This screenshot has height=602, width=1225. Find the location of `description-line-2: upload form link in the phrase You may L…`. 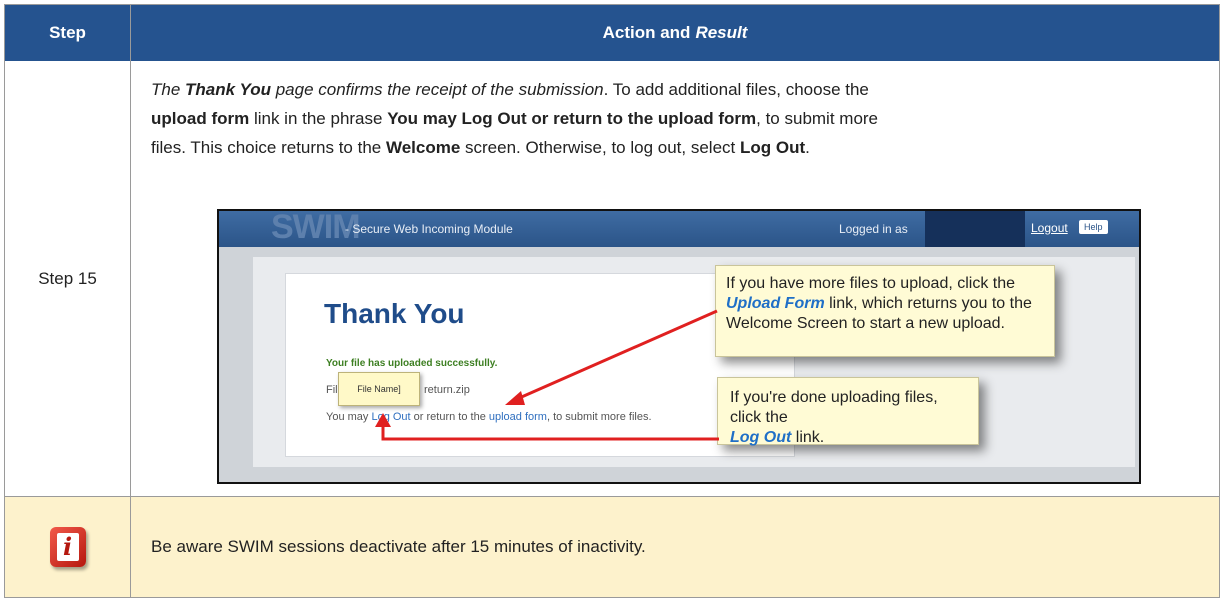

description-line-2: upload form link in the phrase You may L… is located at coordinates (671, 118).